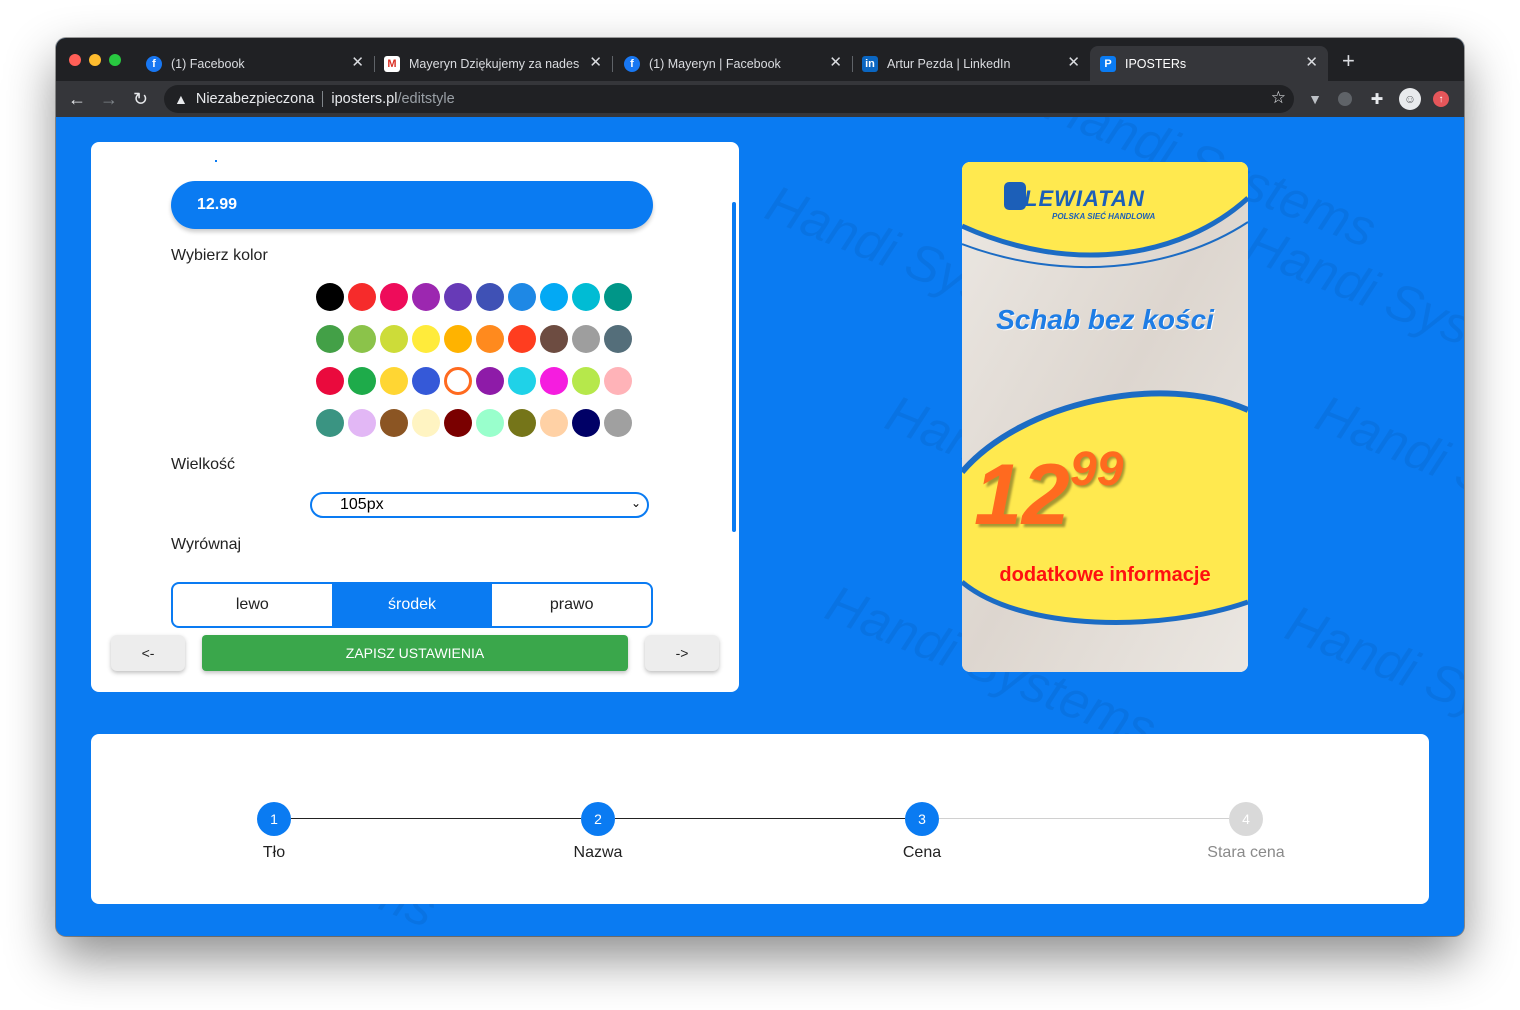 This screenshot has height=1010, width=1520. What do you see at coordinates (949, 63) in the screenshot?
I see `tab-title: Artur Pezda | LinkedIn` at bounding box center [949, 63].